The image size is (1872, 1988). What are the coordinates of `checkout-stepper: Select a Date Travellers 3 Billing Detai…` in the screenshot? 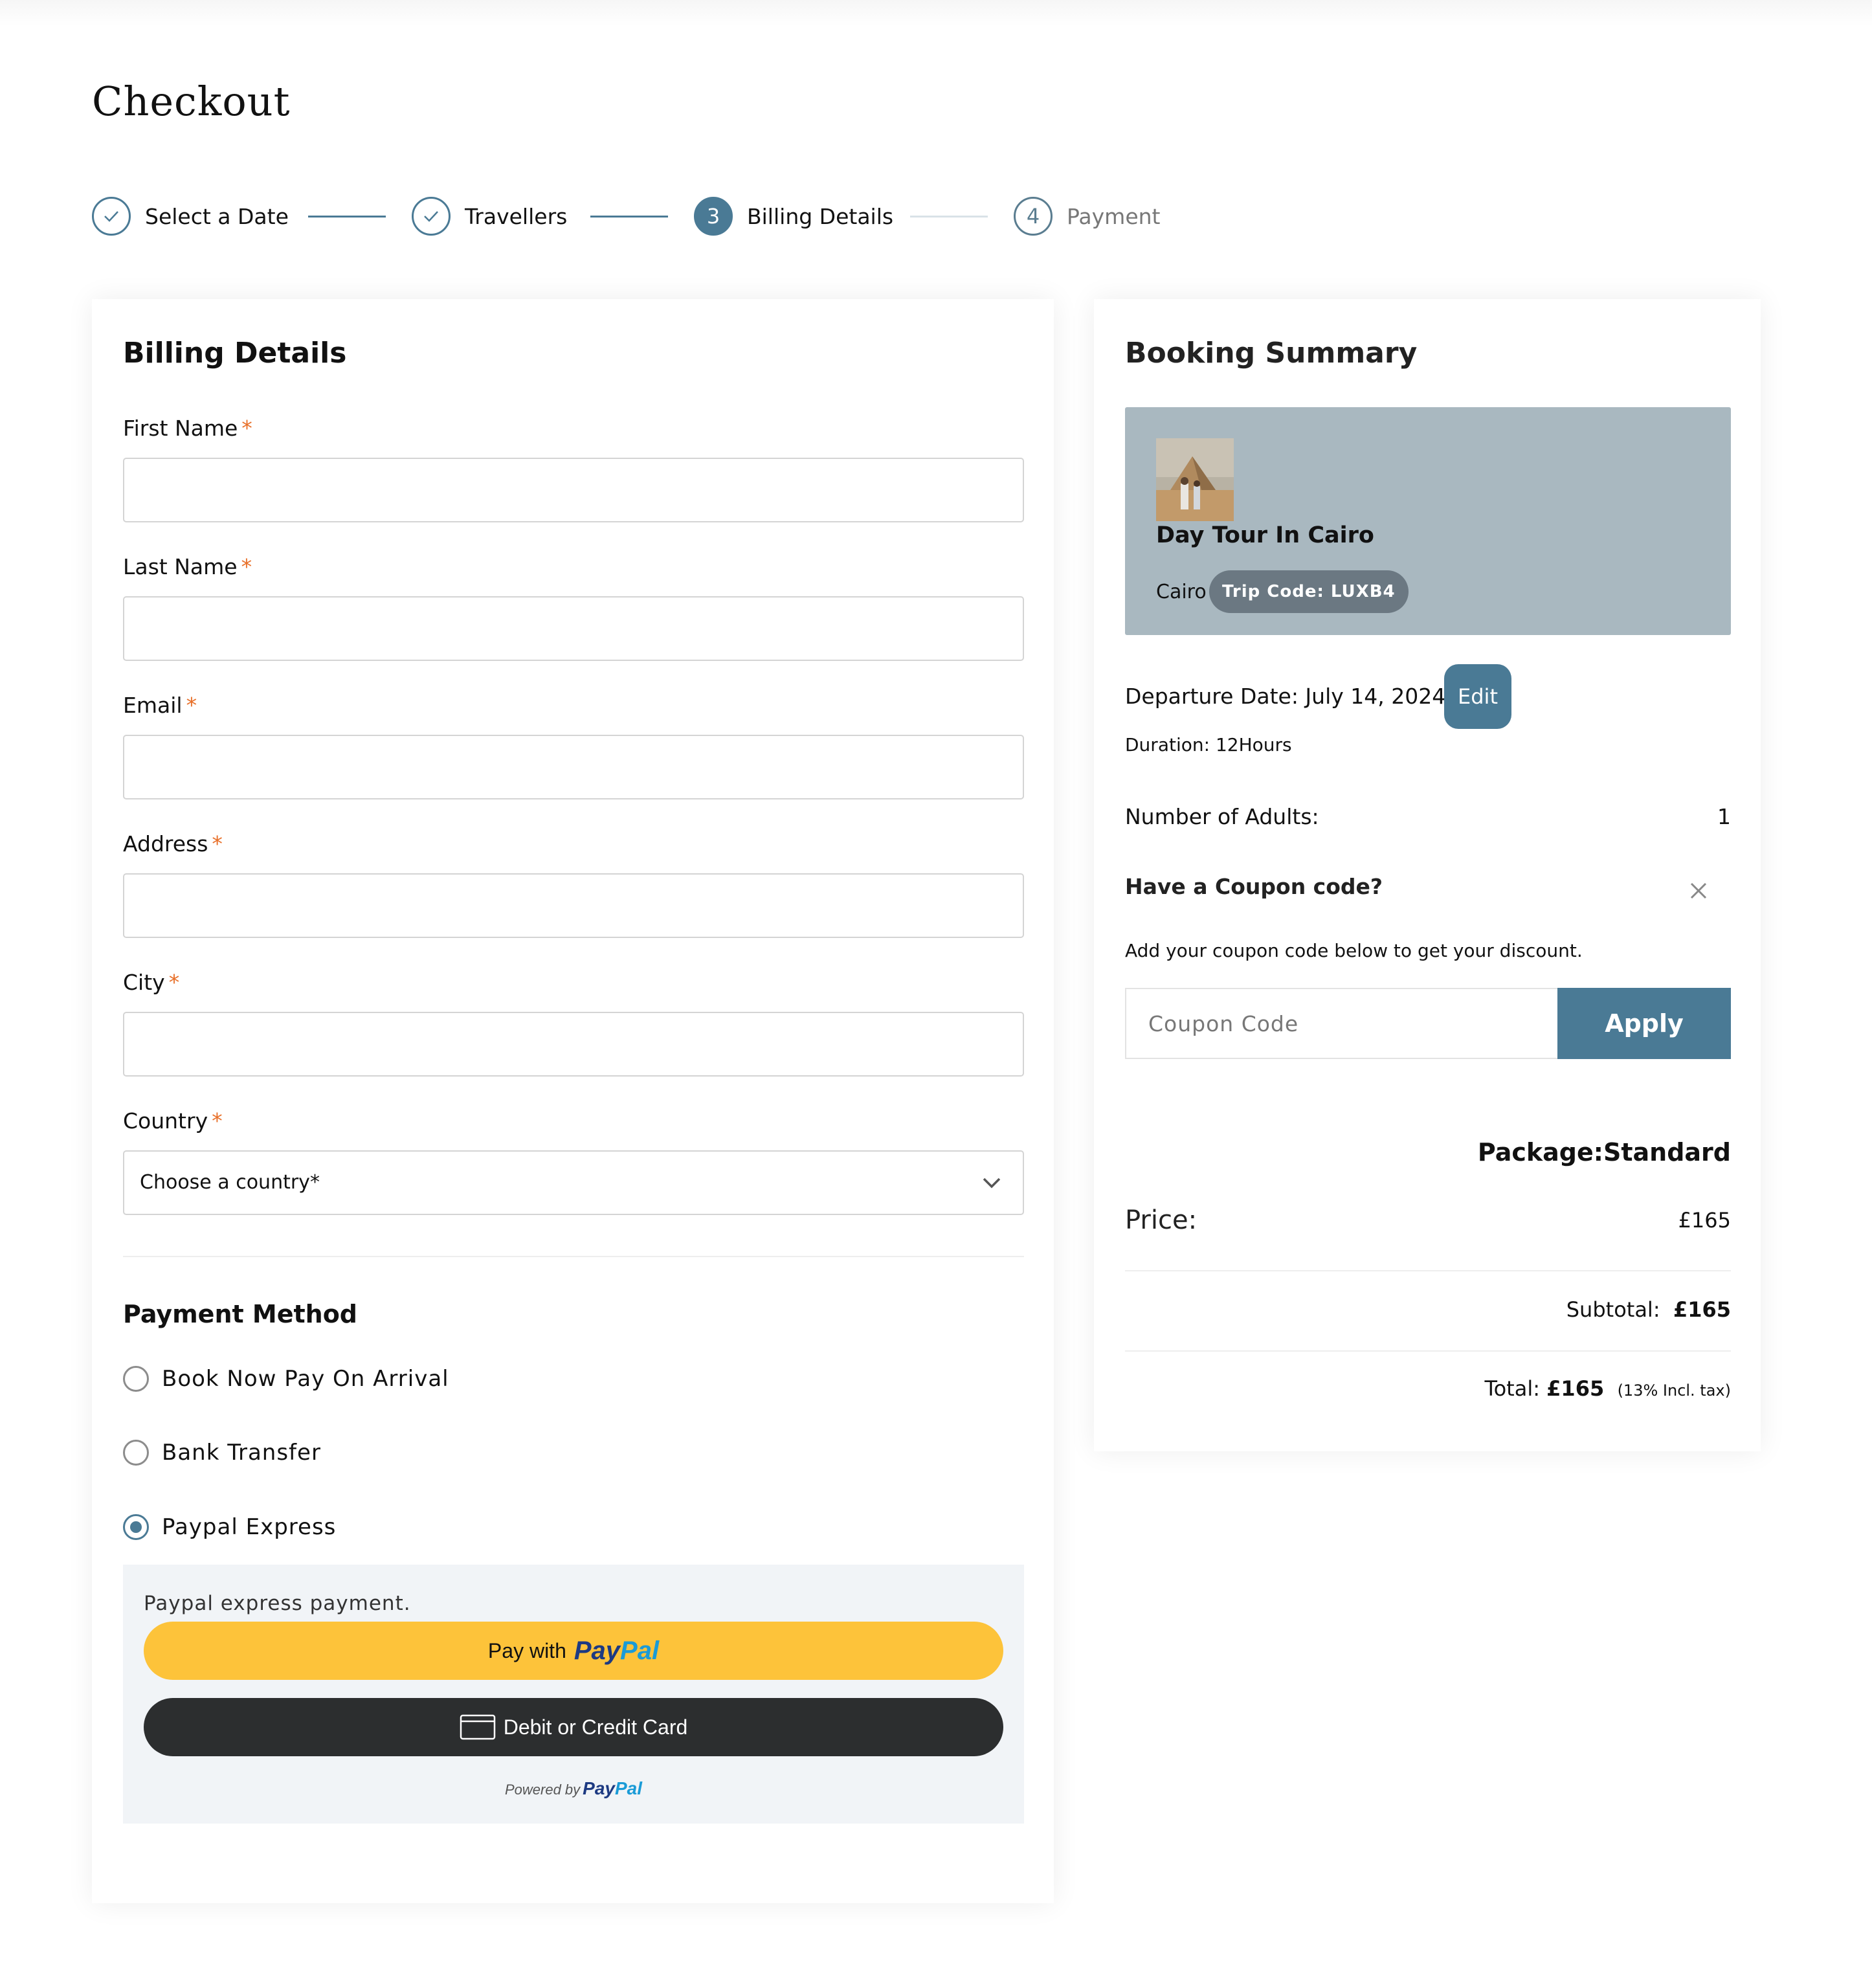 It's located at (674, 216).